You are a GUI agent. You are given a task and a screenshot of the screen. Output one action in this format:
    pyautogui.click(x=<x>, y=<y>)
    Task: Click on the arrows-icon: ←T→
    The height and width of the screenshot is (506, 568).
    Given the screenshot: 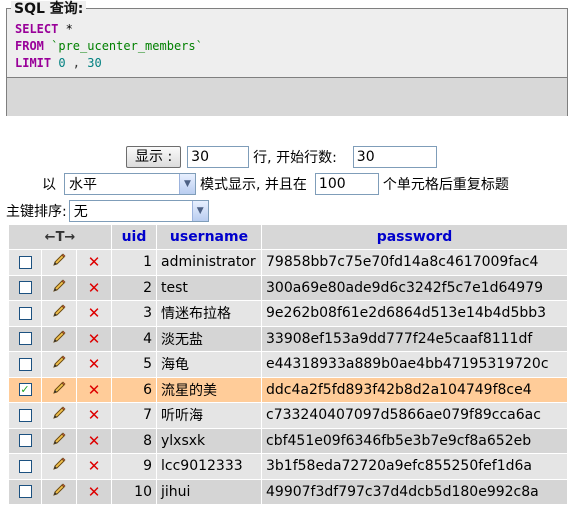 What is the action you would take?
    pyautogui.click(x=60, y=237)
    